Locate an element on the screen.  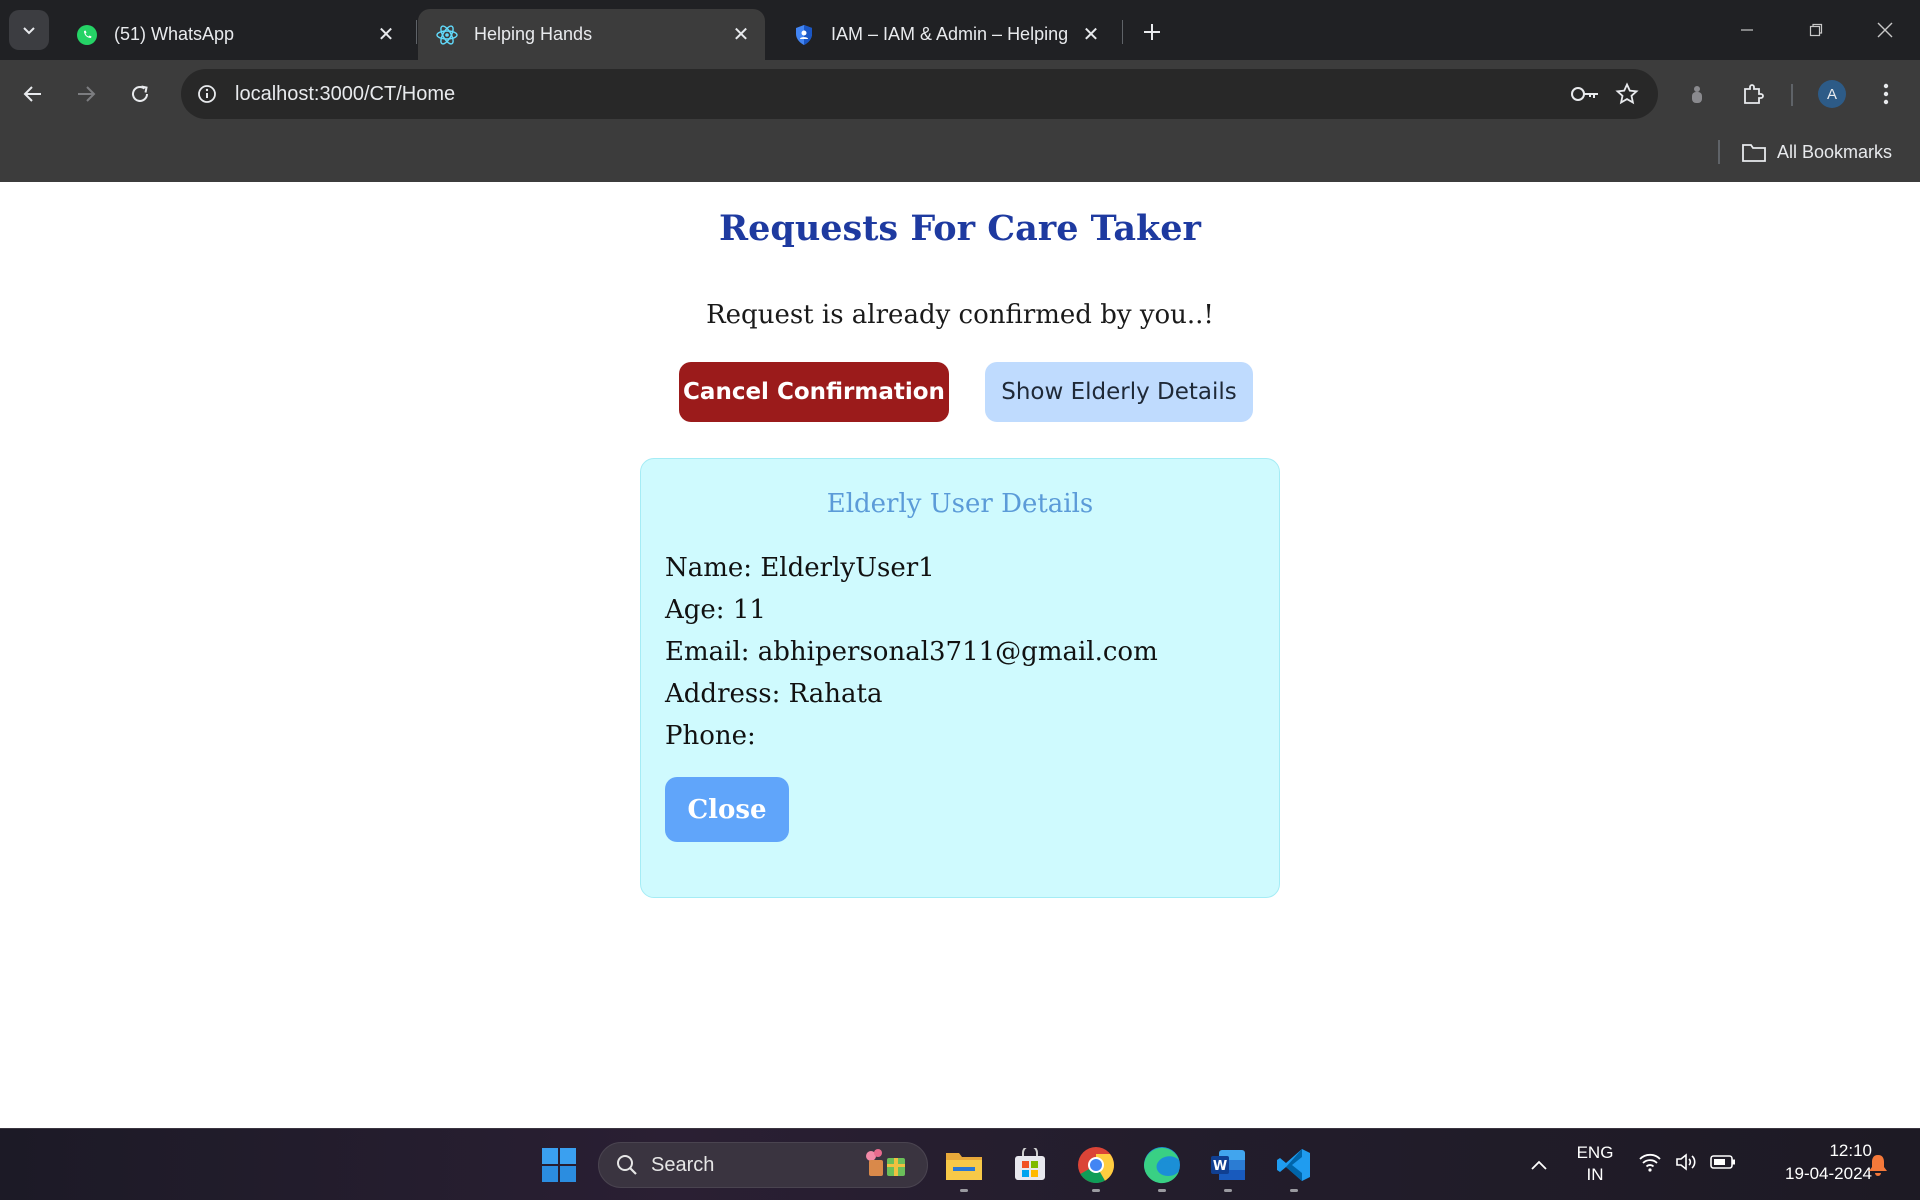
tab-whatsapp: (51) WhatsApp ✕ is located at coordinates (234, 34).